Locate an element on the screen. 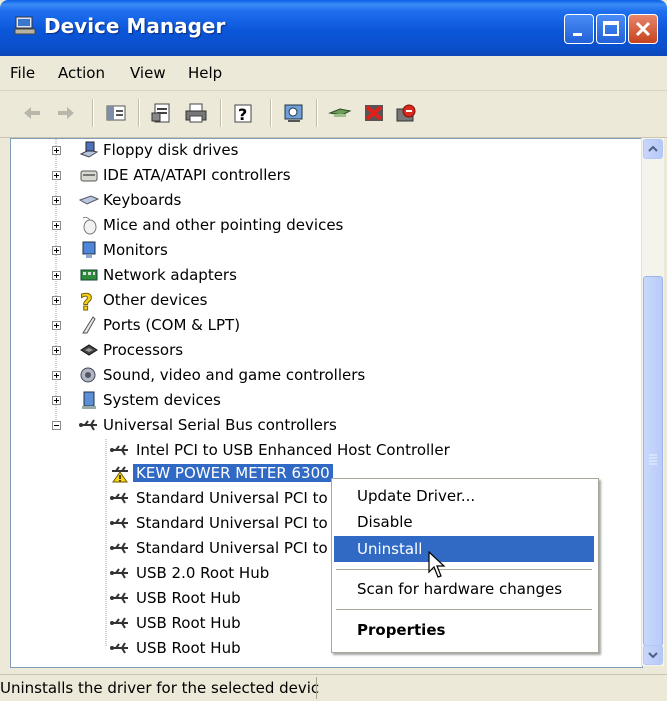 The width and height of the screenshot is (667, 701). minimize-button is located at coordinates (579, 29).